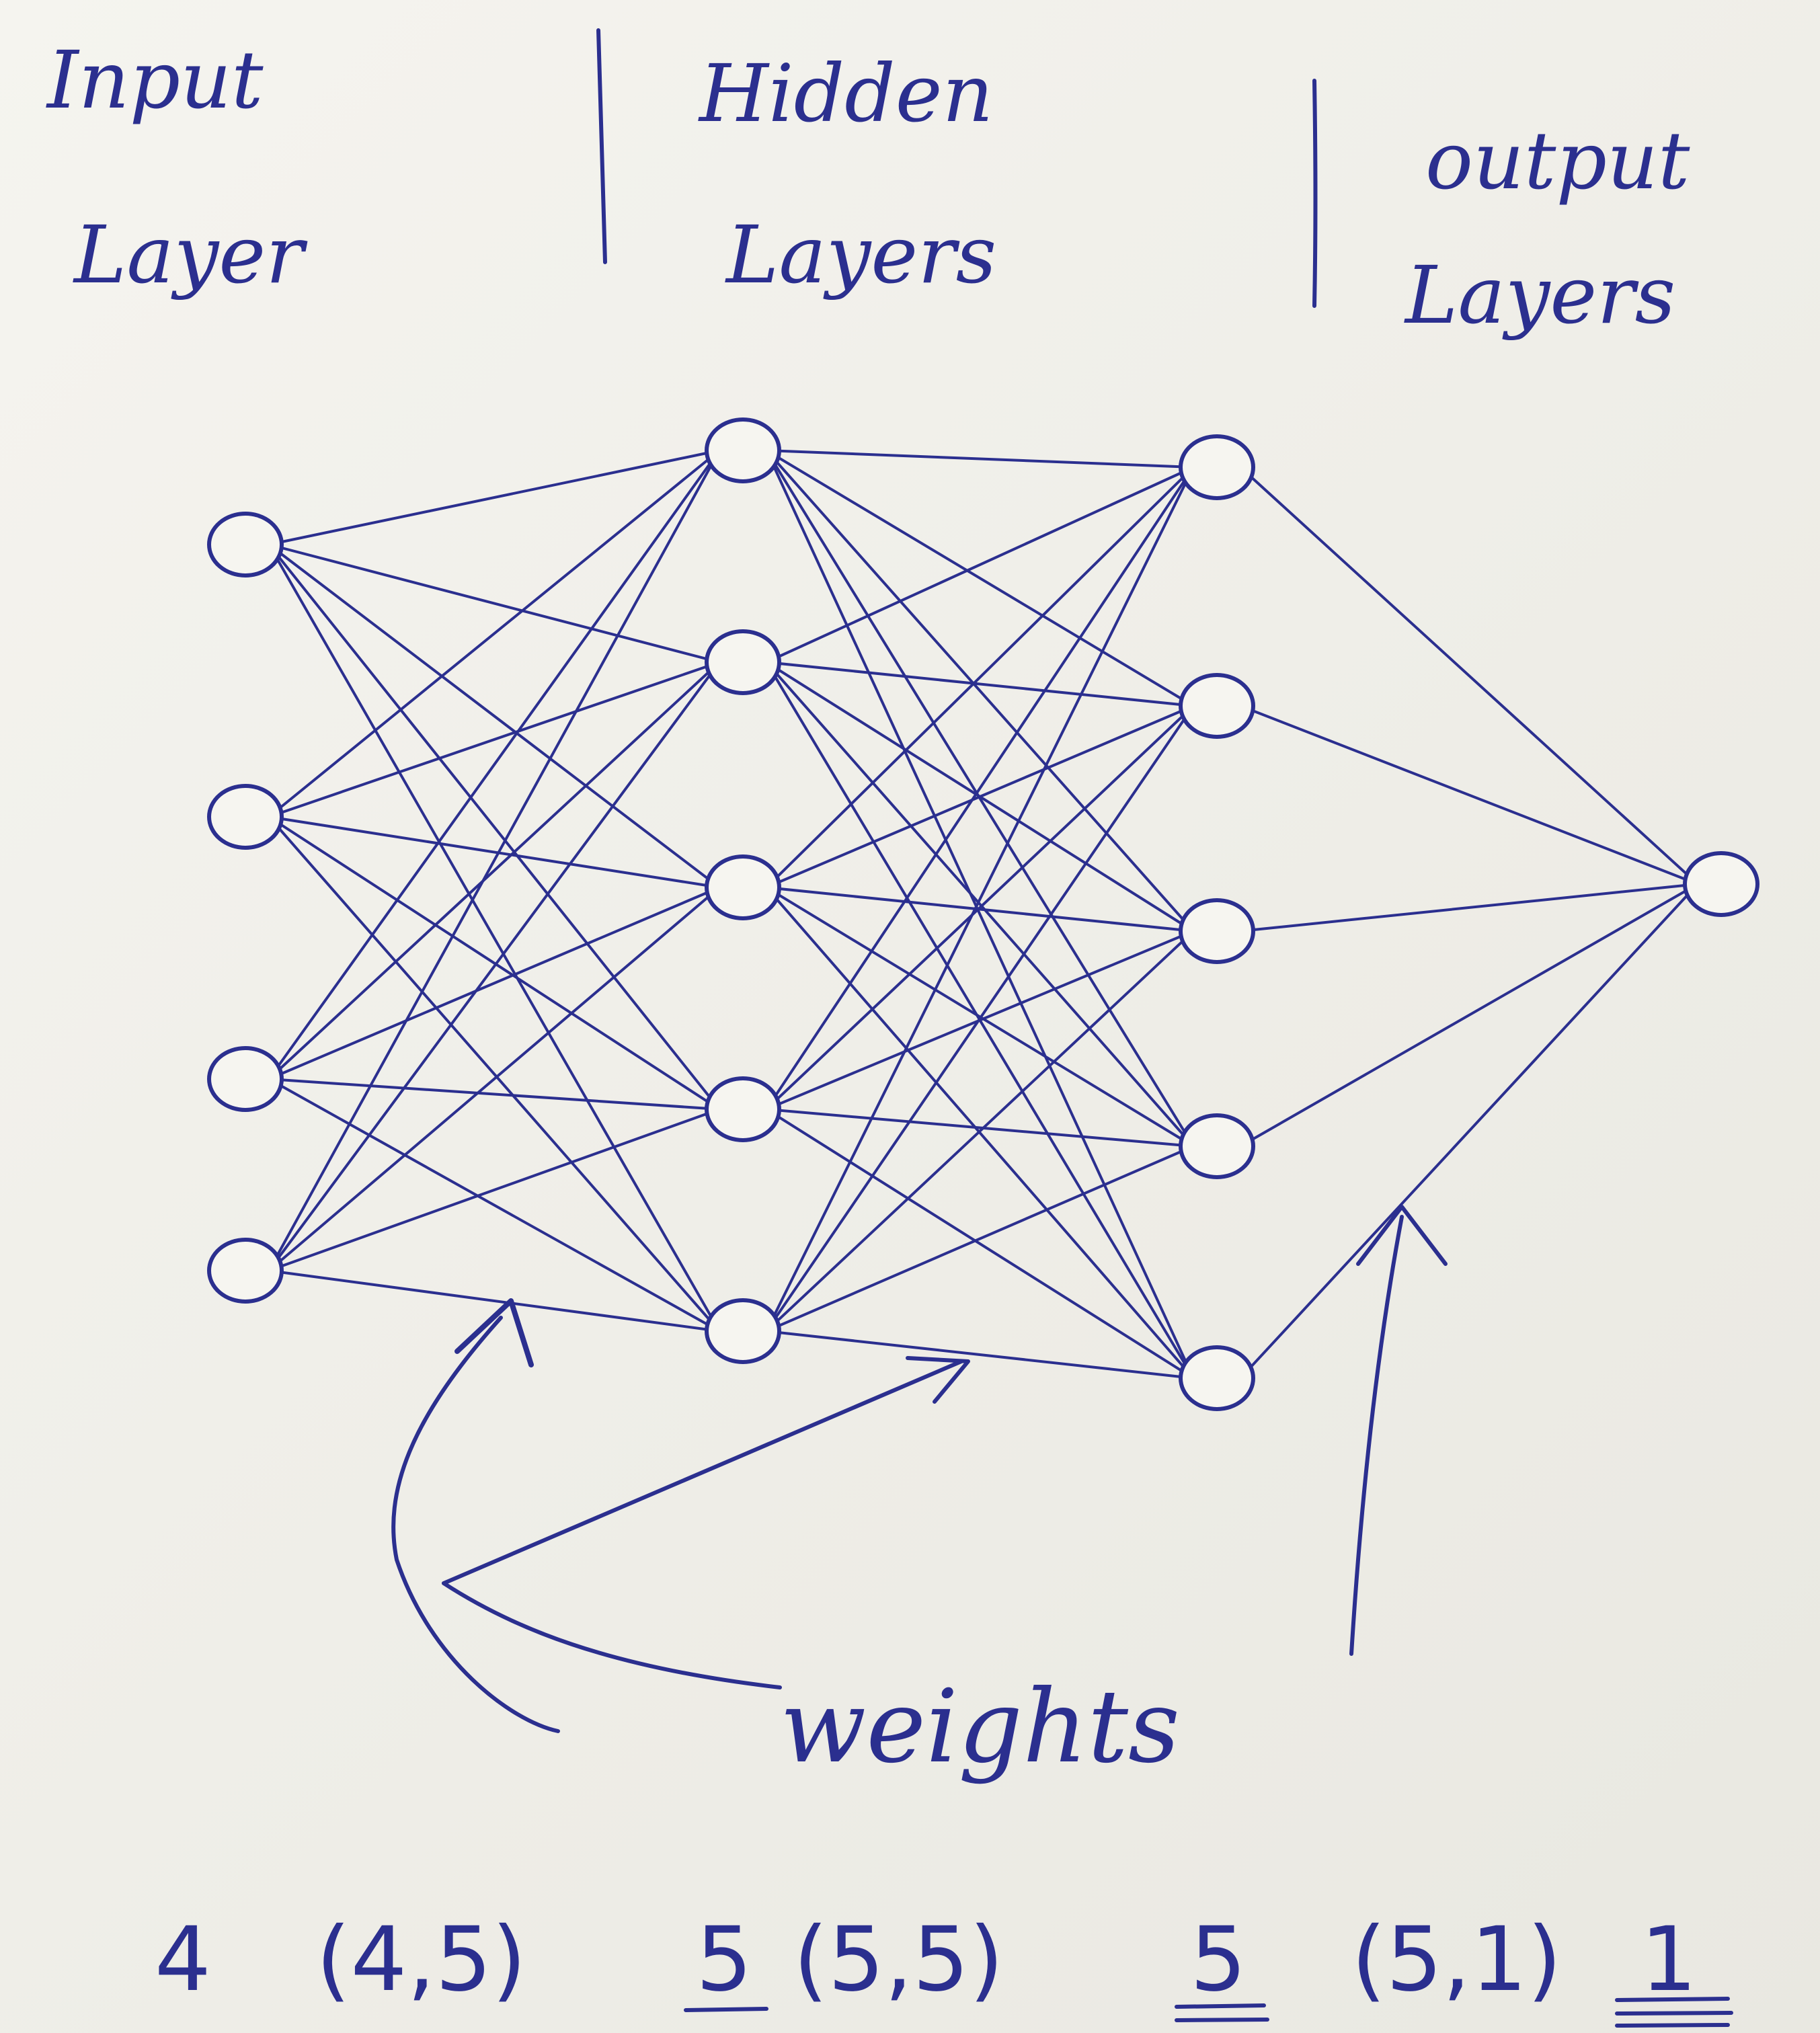 This screenshot has height=2033, width=1820. What do you see at coordinates (702, 1472) in the screenshot?
I see `arrow-weights-layer2` at bounding box center [702, 1472].